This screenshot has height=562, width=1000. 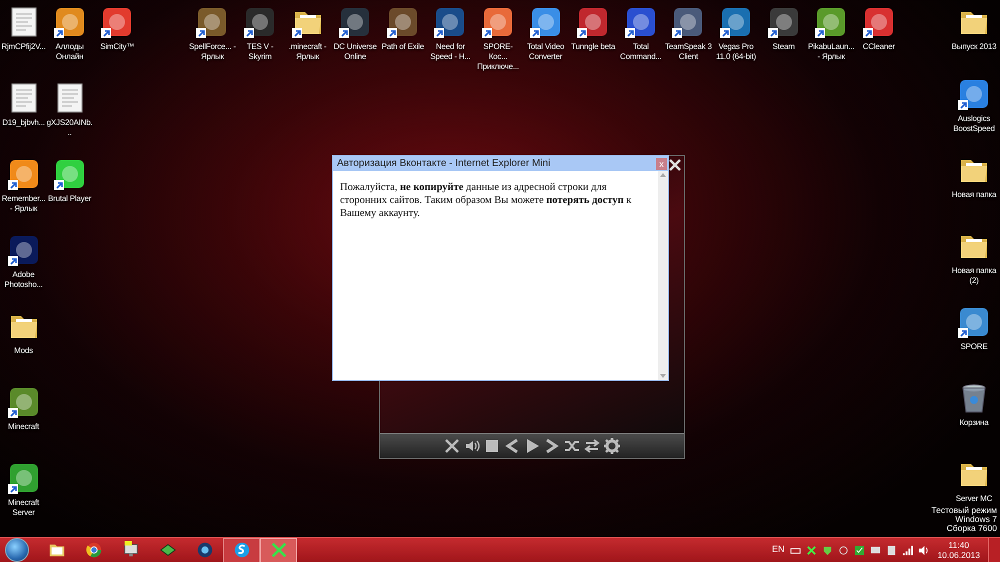 What do you see at coordinates (17, 550) in the screenshot?
I see `start-button` at bounding box center [17, 550].